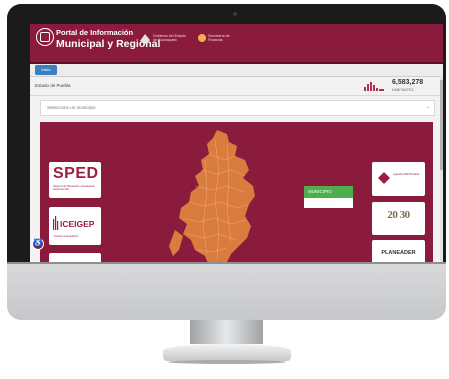 The height and width of the screenshot is (379, 449). What do you see at coordinates (236, 70) in the screenshot?
I see `tab-bar: Inicio` at bounding box center [236, 70].